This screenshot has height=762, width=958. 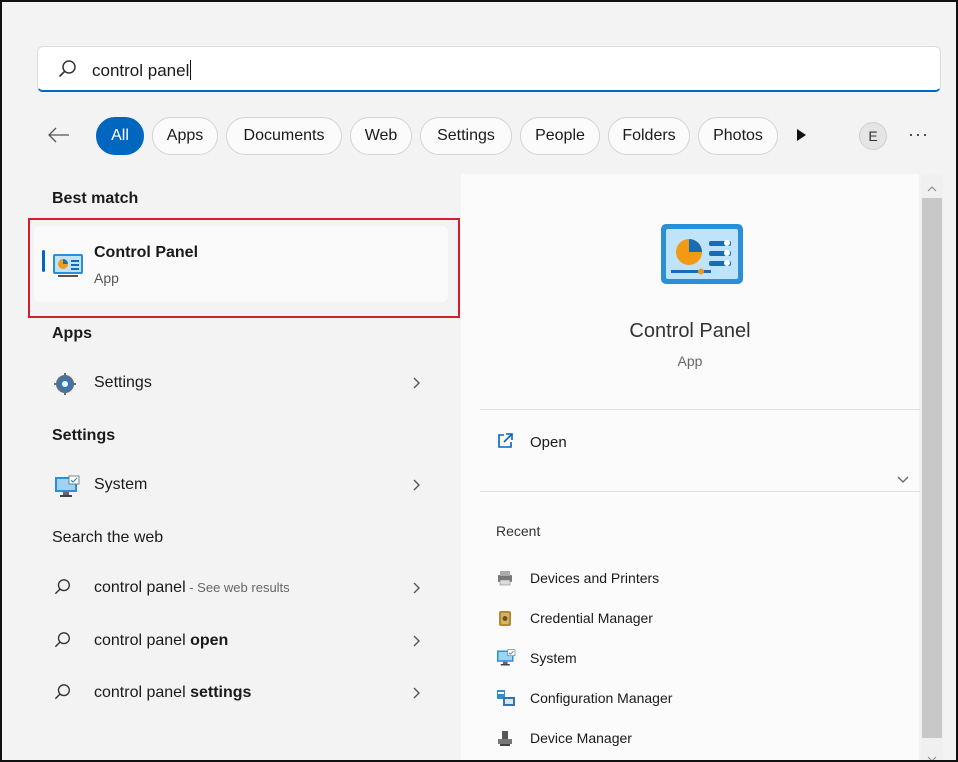 I want to click on scroll-down-icon, so click(x=932, y=755).